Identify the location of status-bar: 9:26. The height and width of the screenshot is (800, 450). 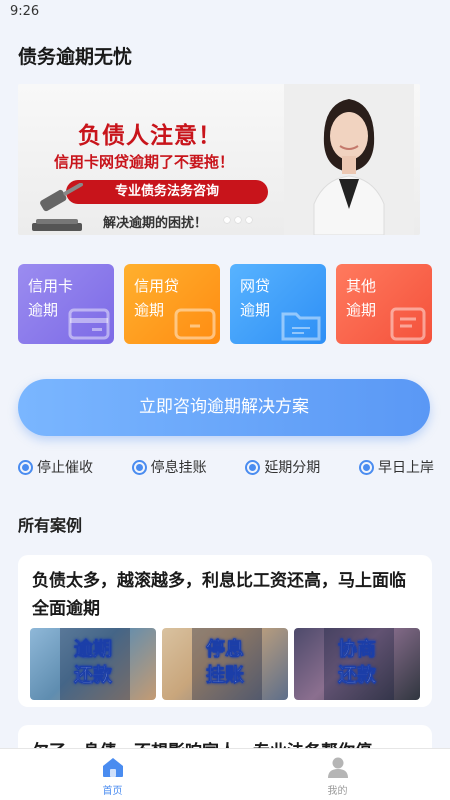
(225, 13).